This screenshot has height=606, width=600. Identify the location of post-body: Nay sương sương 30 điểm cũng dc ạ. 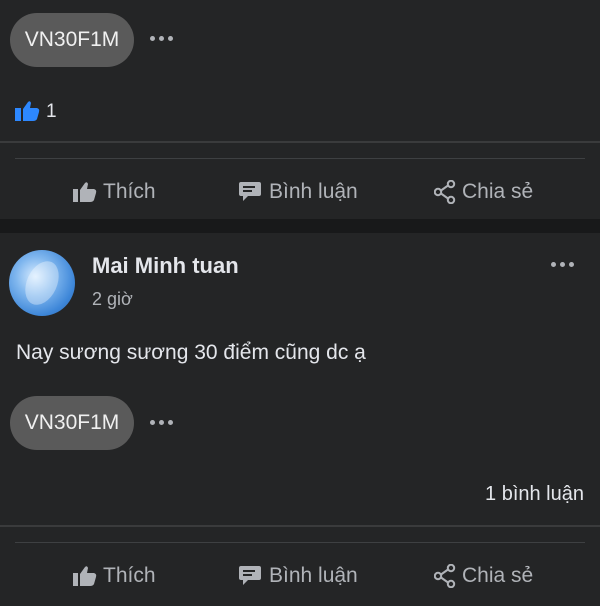
(191, 352).